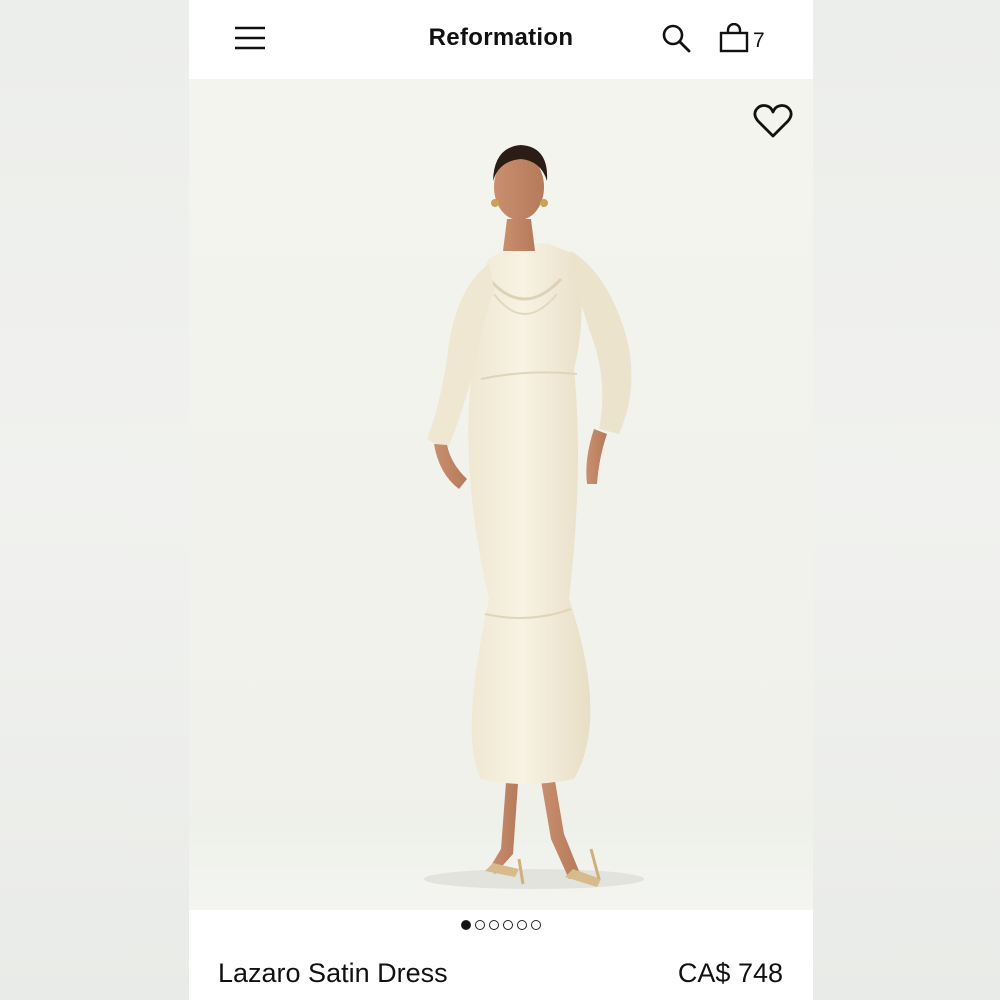 The width and height of the screenshot is (1000, 1000). I want to click on search-icon, so click(676, 38).